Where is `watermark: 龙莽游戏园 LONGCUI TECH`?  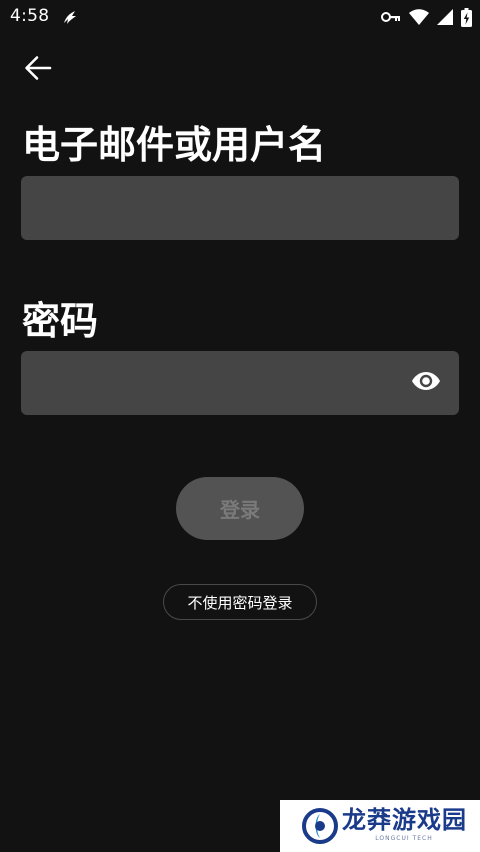
watermark: 龙莽游戏园 LONGCUI TECH is located at coordinates (380, 826).